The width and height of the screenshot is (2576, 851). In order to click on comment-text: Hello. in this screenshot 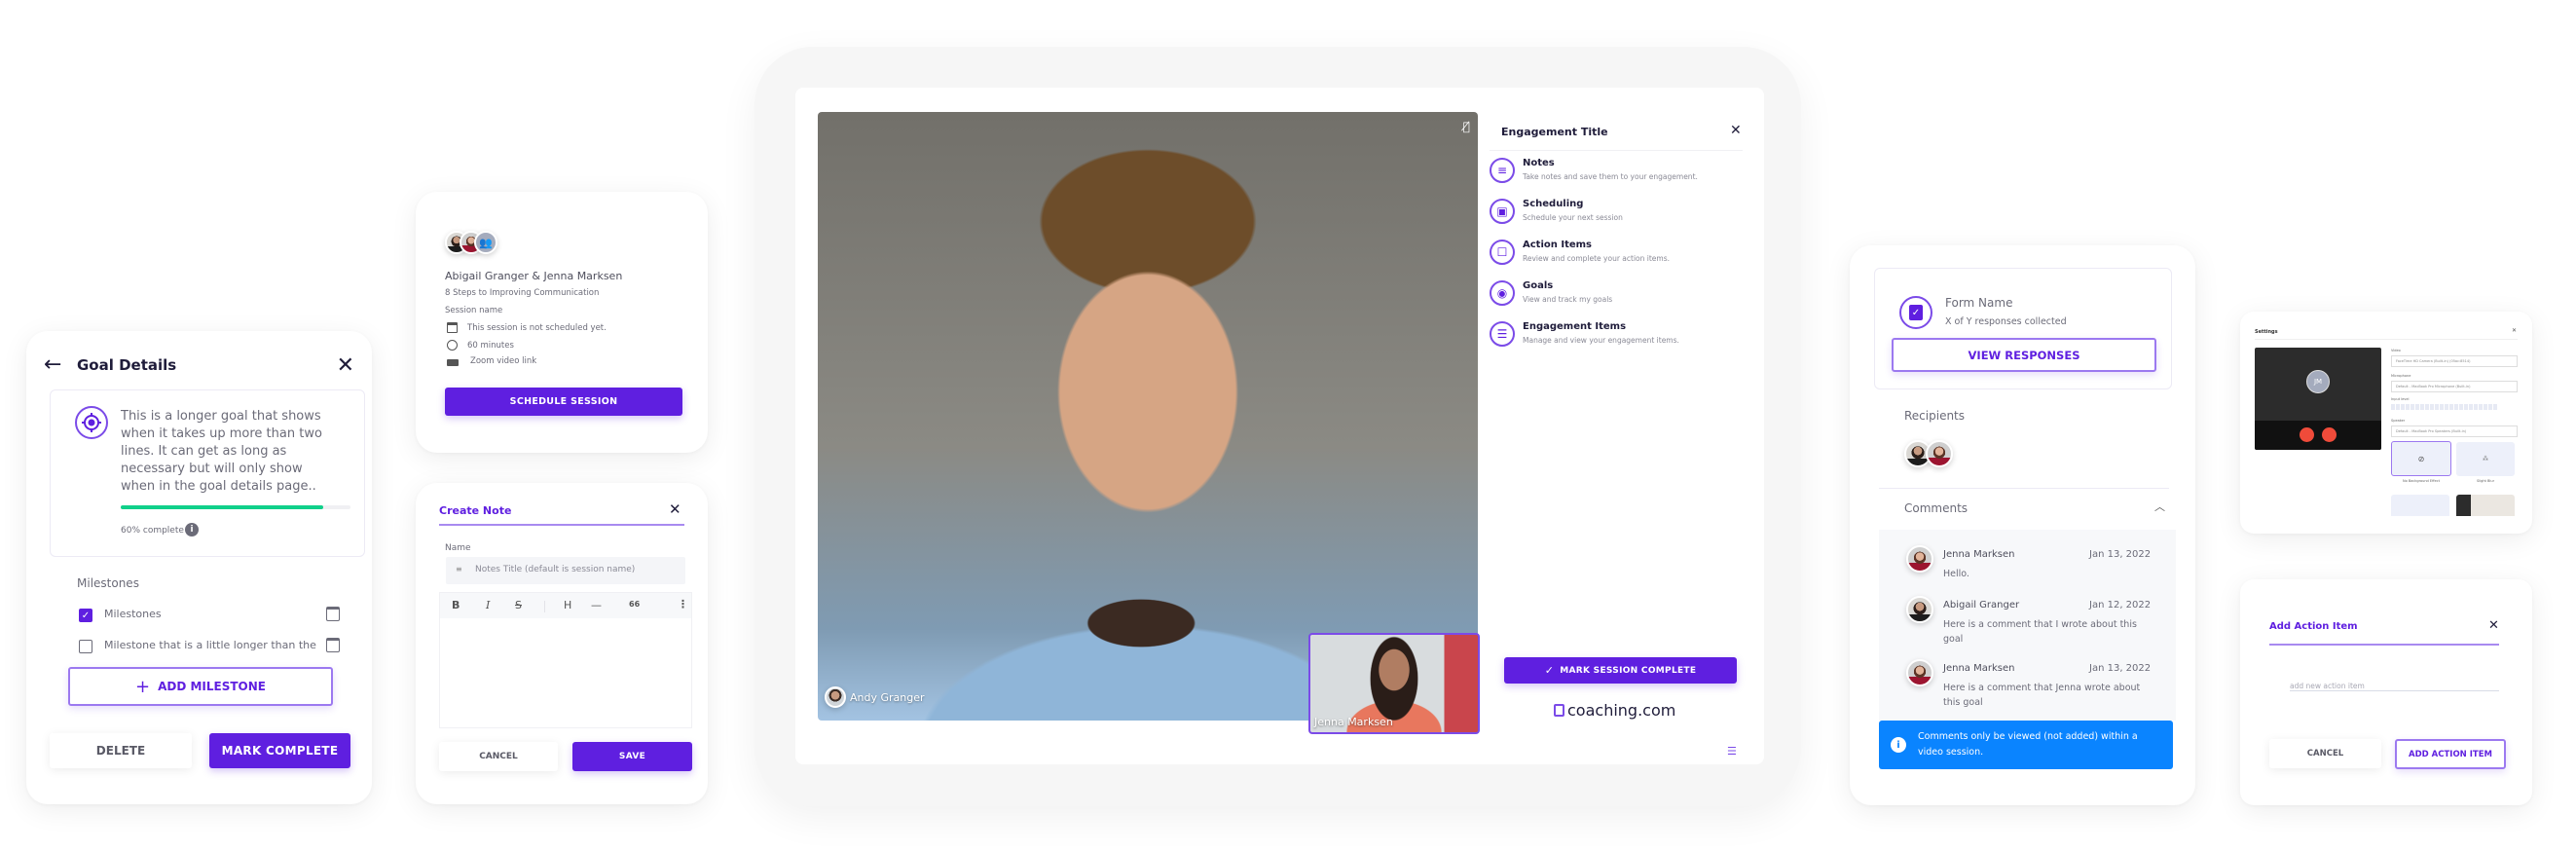, I will do `click(1956, 574)`.